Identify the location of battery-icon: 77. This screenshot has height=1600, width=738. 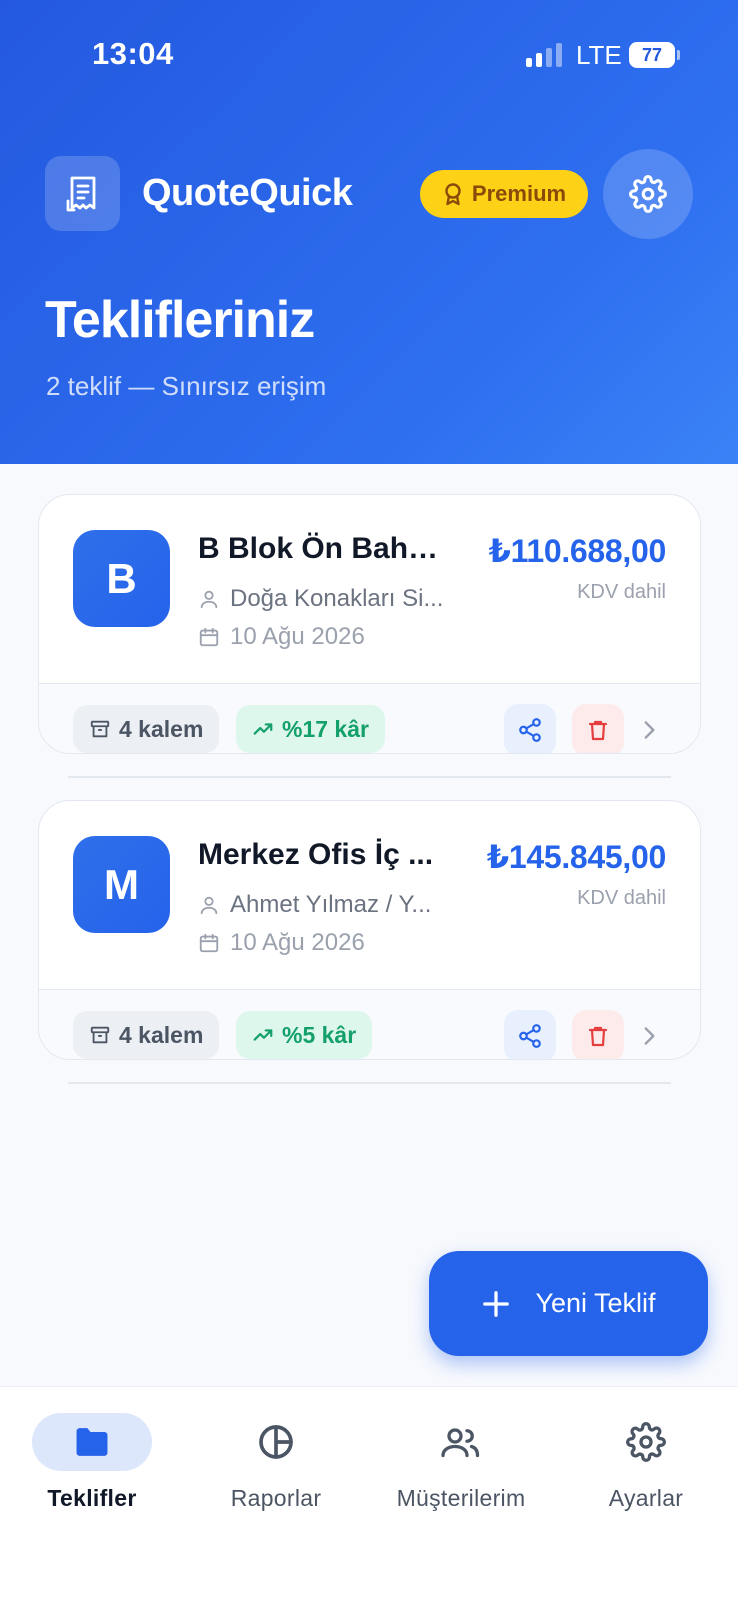
(654, 55).